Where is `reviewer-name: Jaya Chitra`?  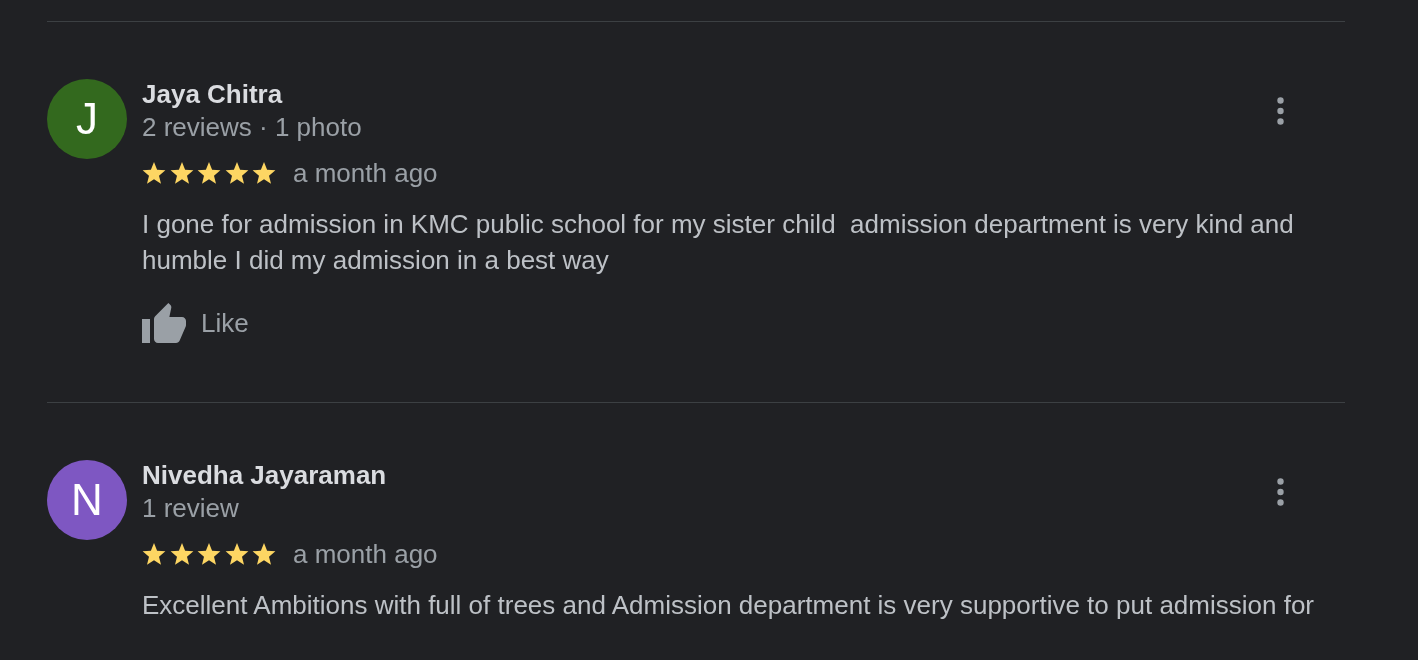 reviewer-name: Jaya Chitra is located at coordinates (212, 94).